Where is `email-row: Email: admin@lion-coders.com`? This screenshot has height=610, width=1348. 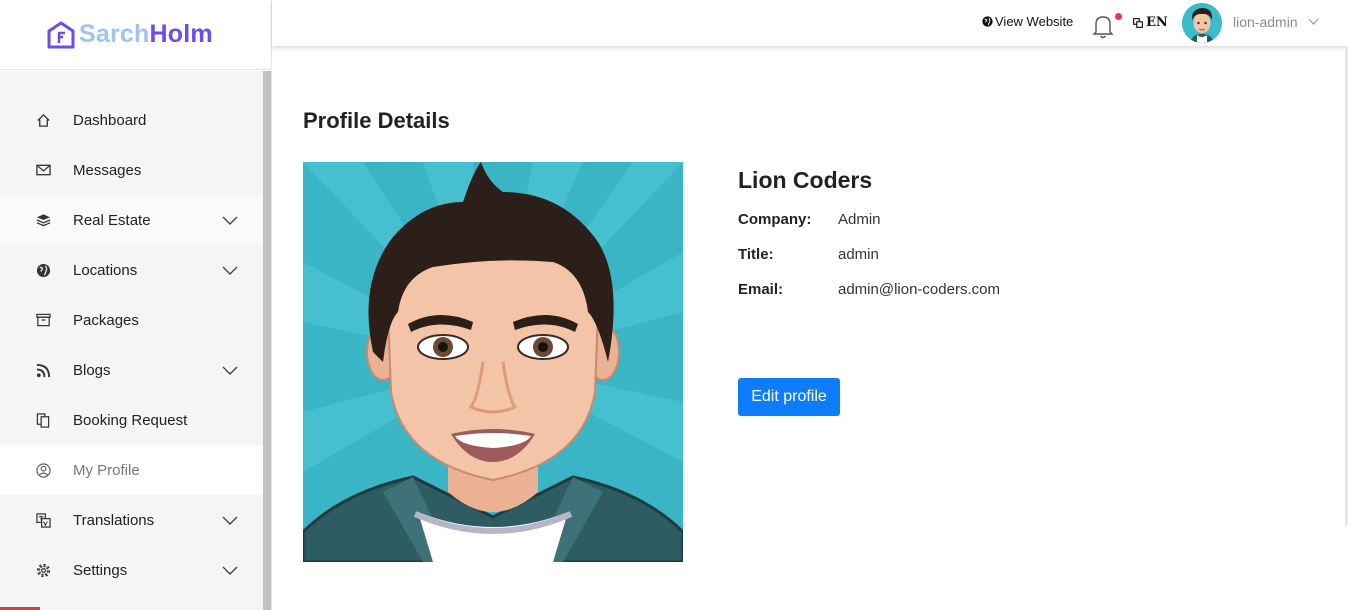 email-row: Email: admin@lion-coders.com is located at coordinates (869, 289).